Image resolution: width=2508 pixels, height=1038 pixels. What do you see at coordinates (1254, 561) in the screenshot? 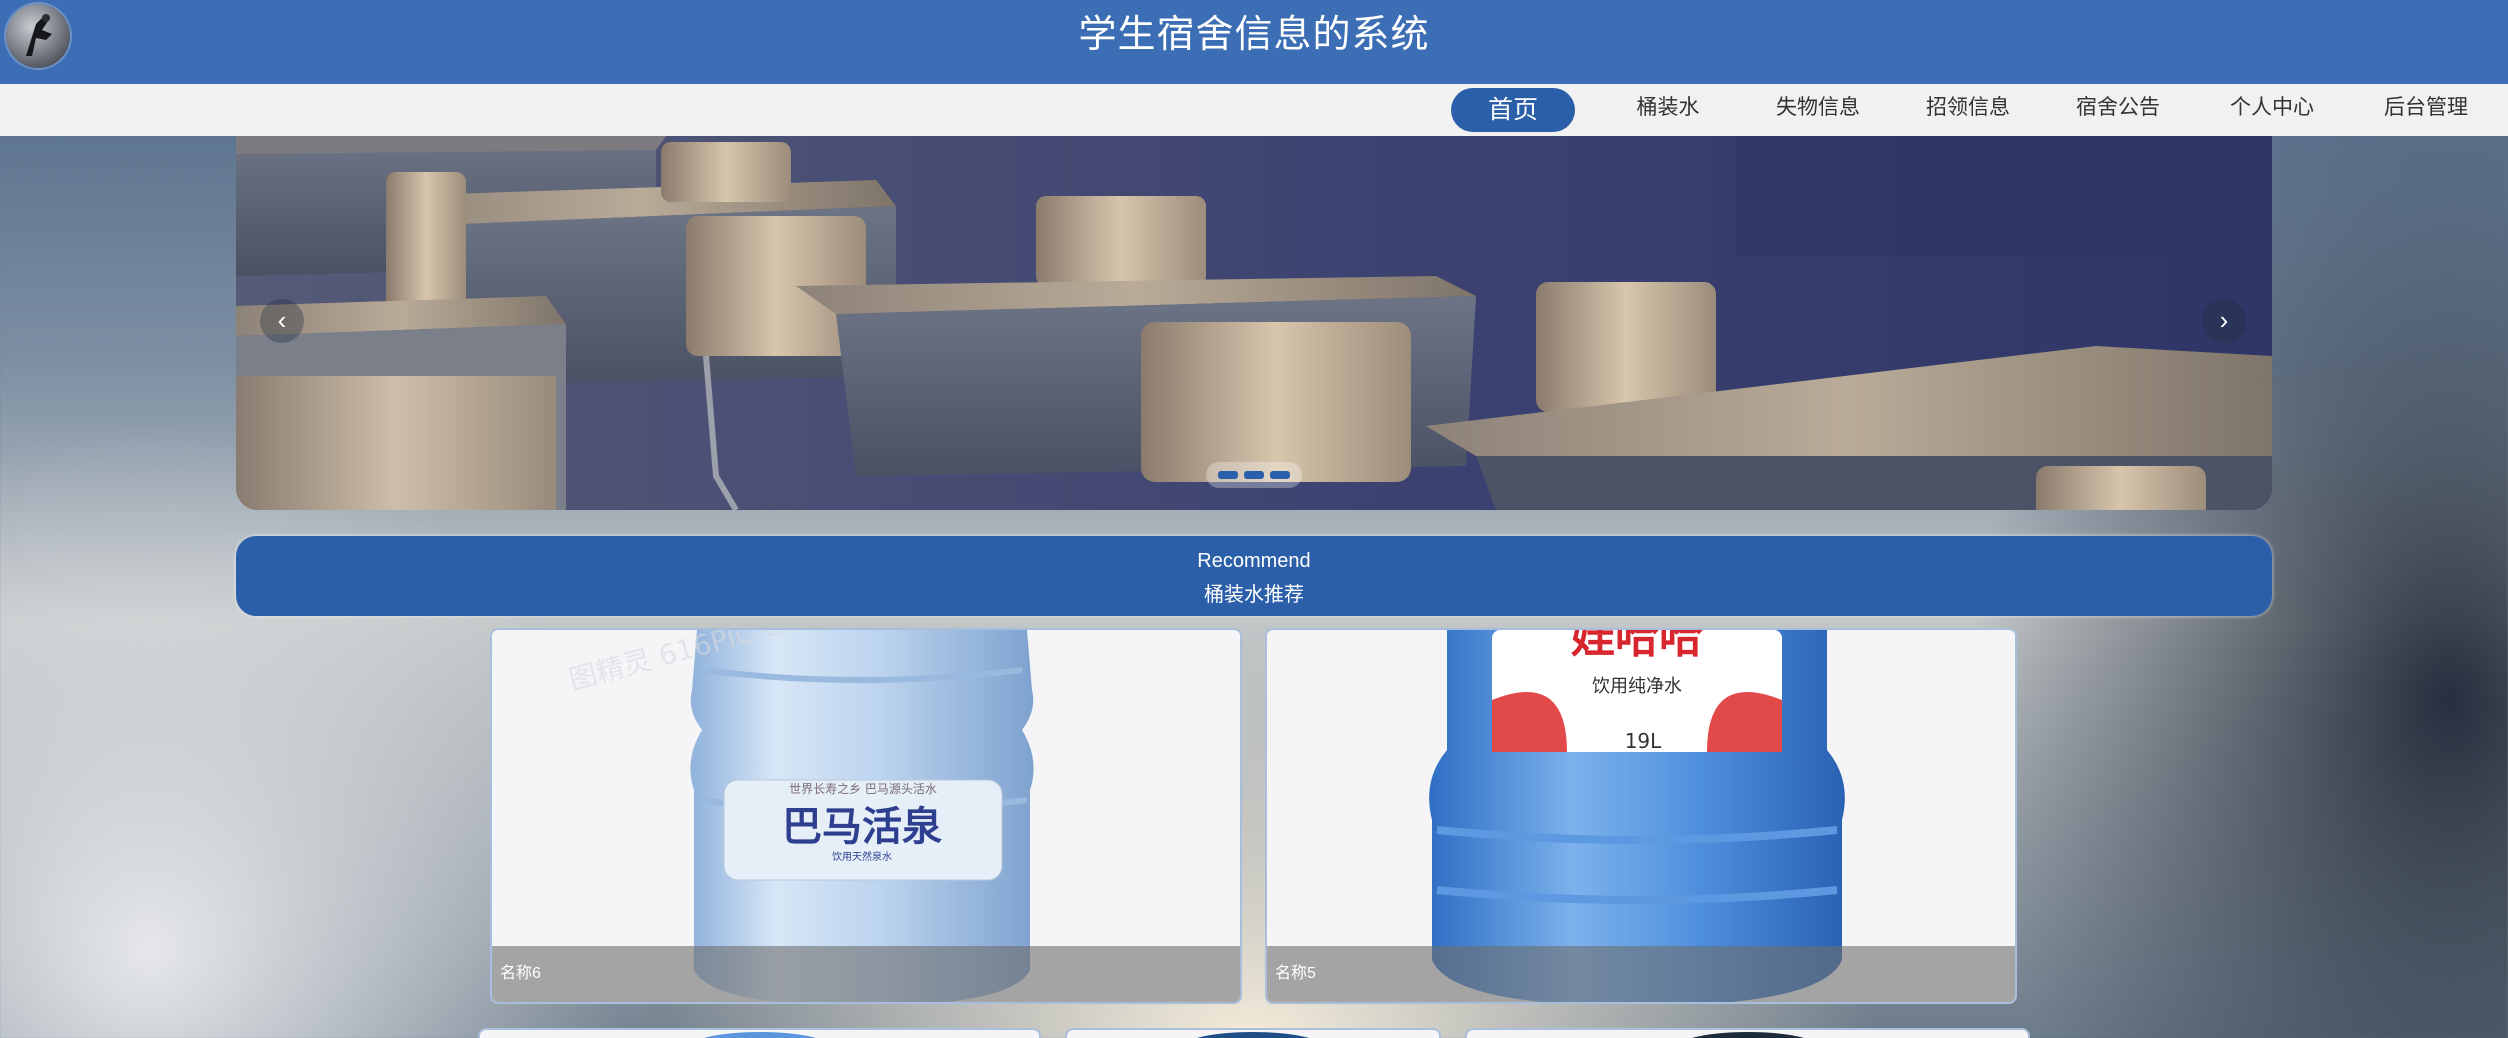
I see `recommend-title-en: Recommend` at bounding box center [1254, 561].